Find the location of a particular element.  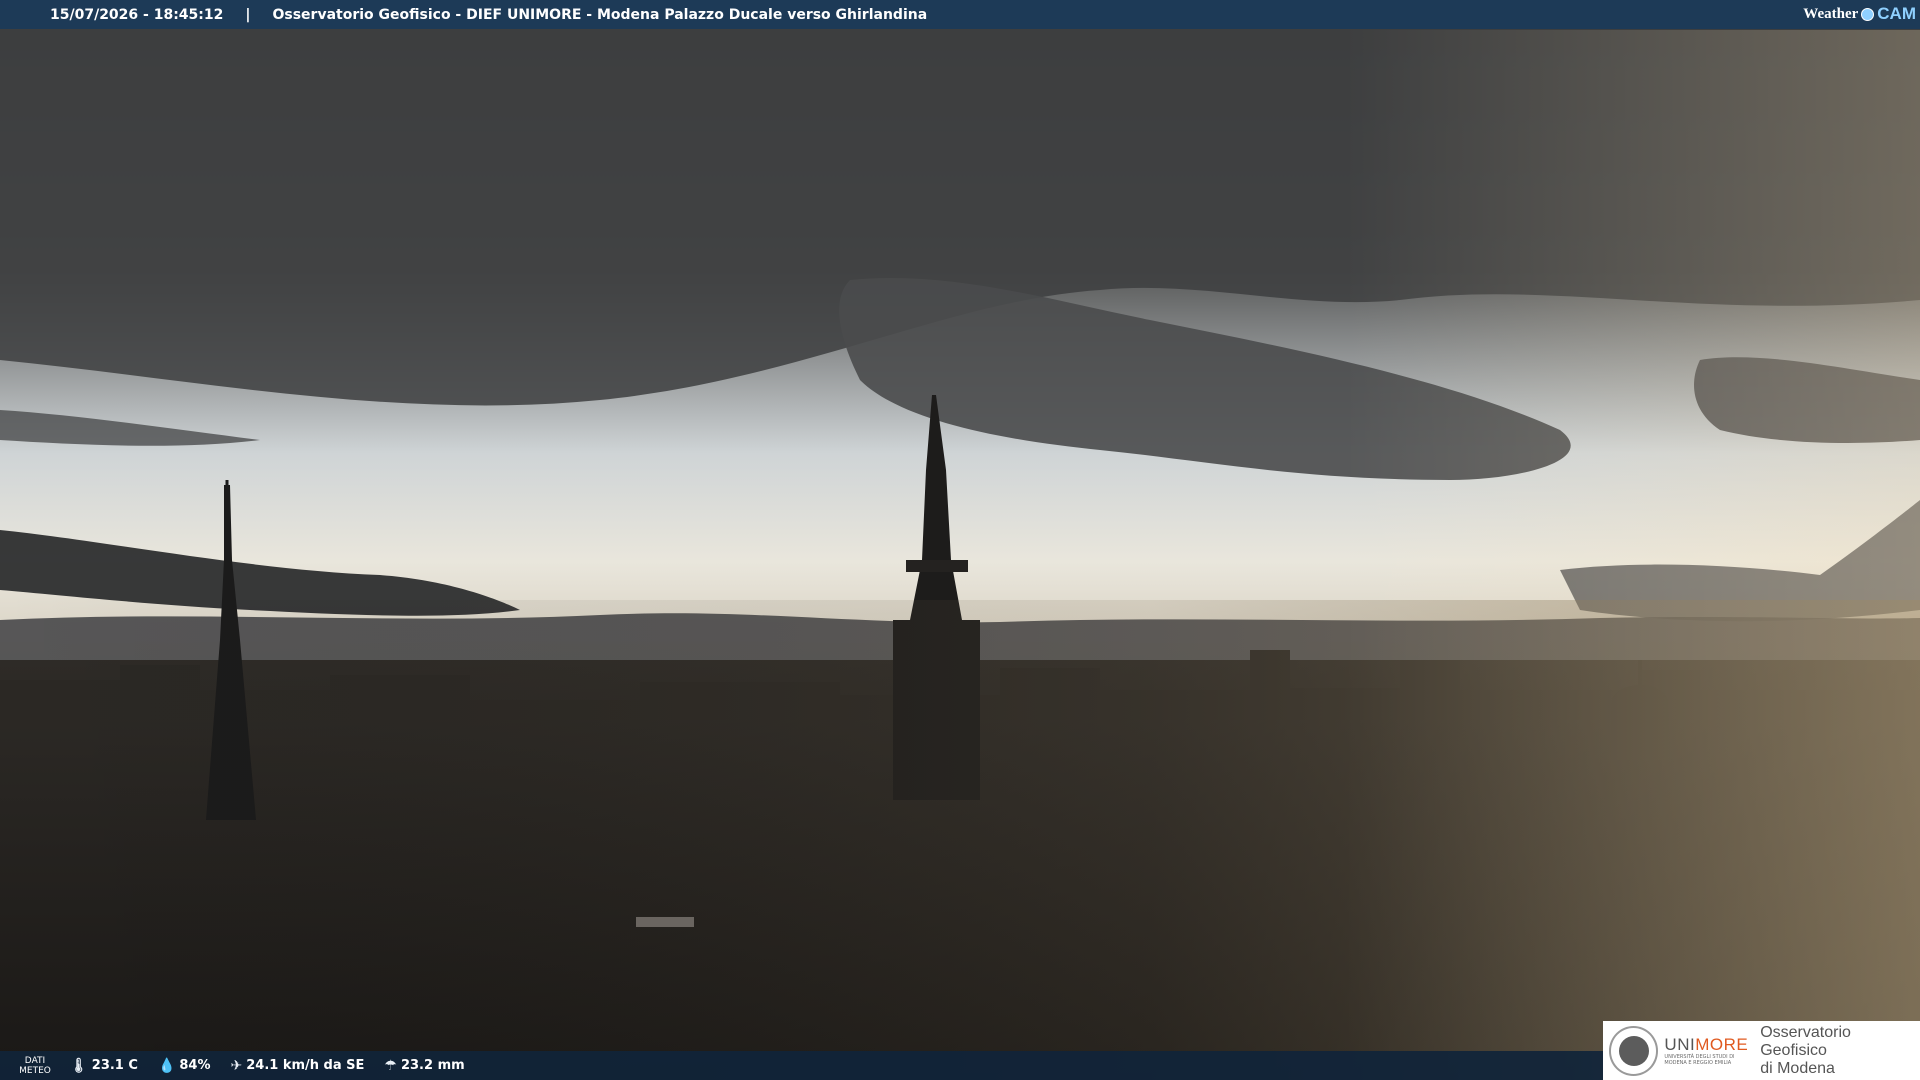

wind-reading: ✈ 24.1 km/h da SE is located at coordinates (298, 1066).